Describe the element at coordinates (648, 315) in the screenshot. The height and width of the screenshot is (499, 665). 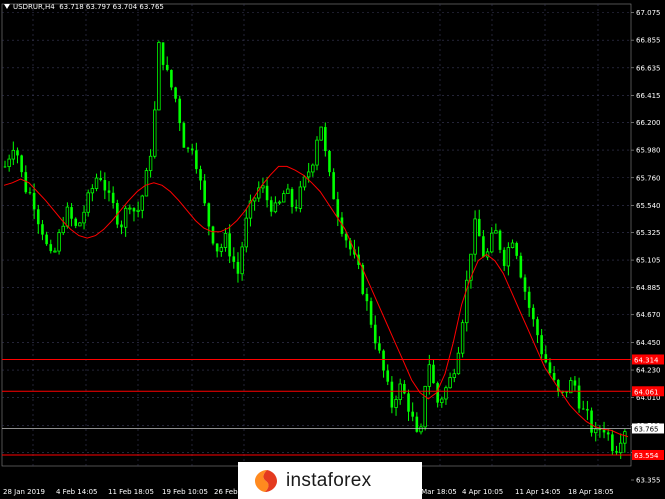
I see `y-tick-label: 64.670` at that location.